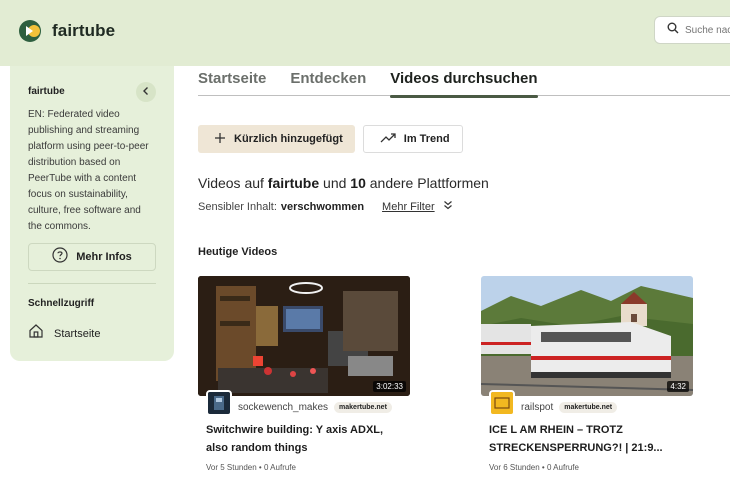 The height and width of the screenshot is (488, 730). I want to click on tab-home: Startseite, so click(232, 82).